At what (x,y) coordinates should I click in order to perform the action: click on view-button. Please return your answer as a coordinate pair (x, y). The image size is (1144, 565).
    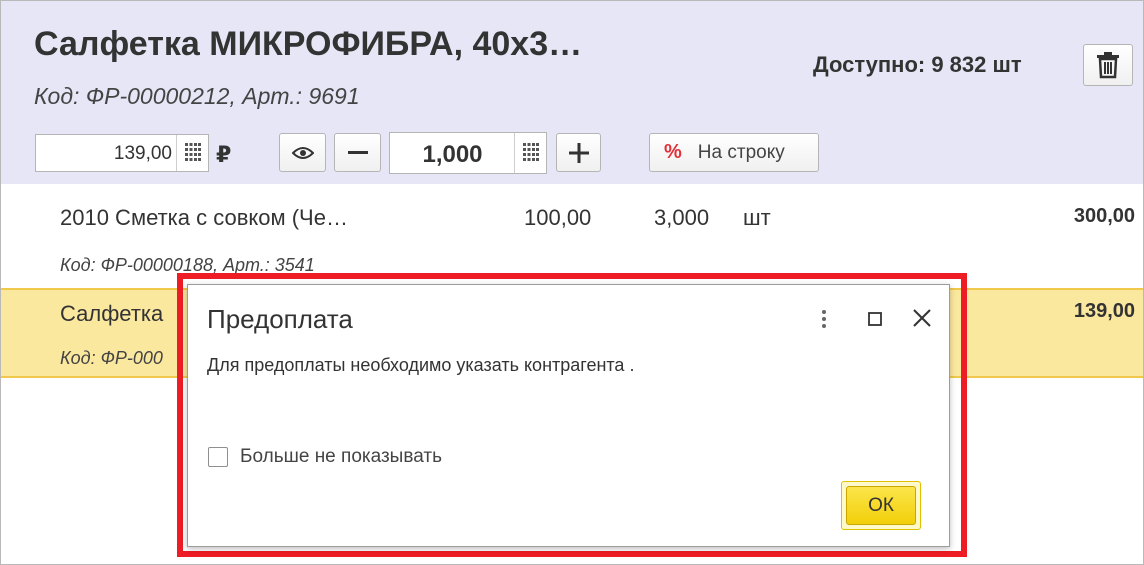
    Looking at the image, I should click on (302, 152).